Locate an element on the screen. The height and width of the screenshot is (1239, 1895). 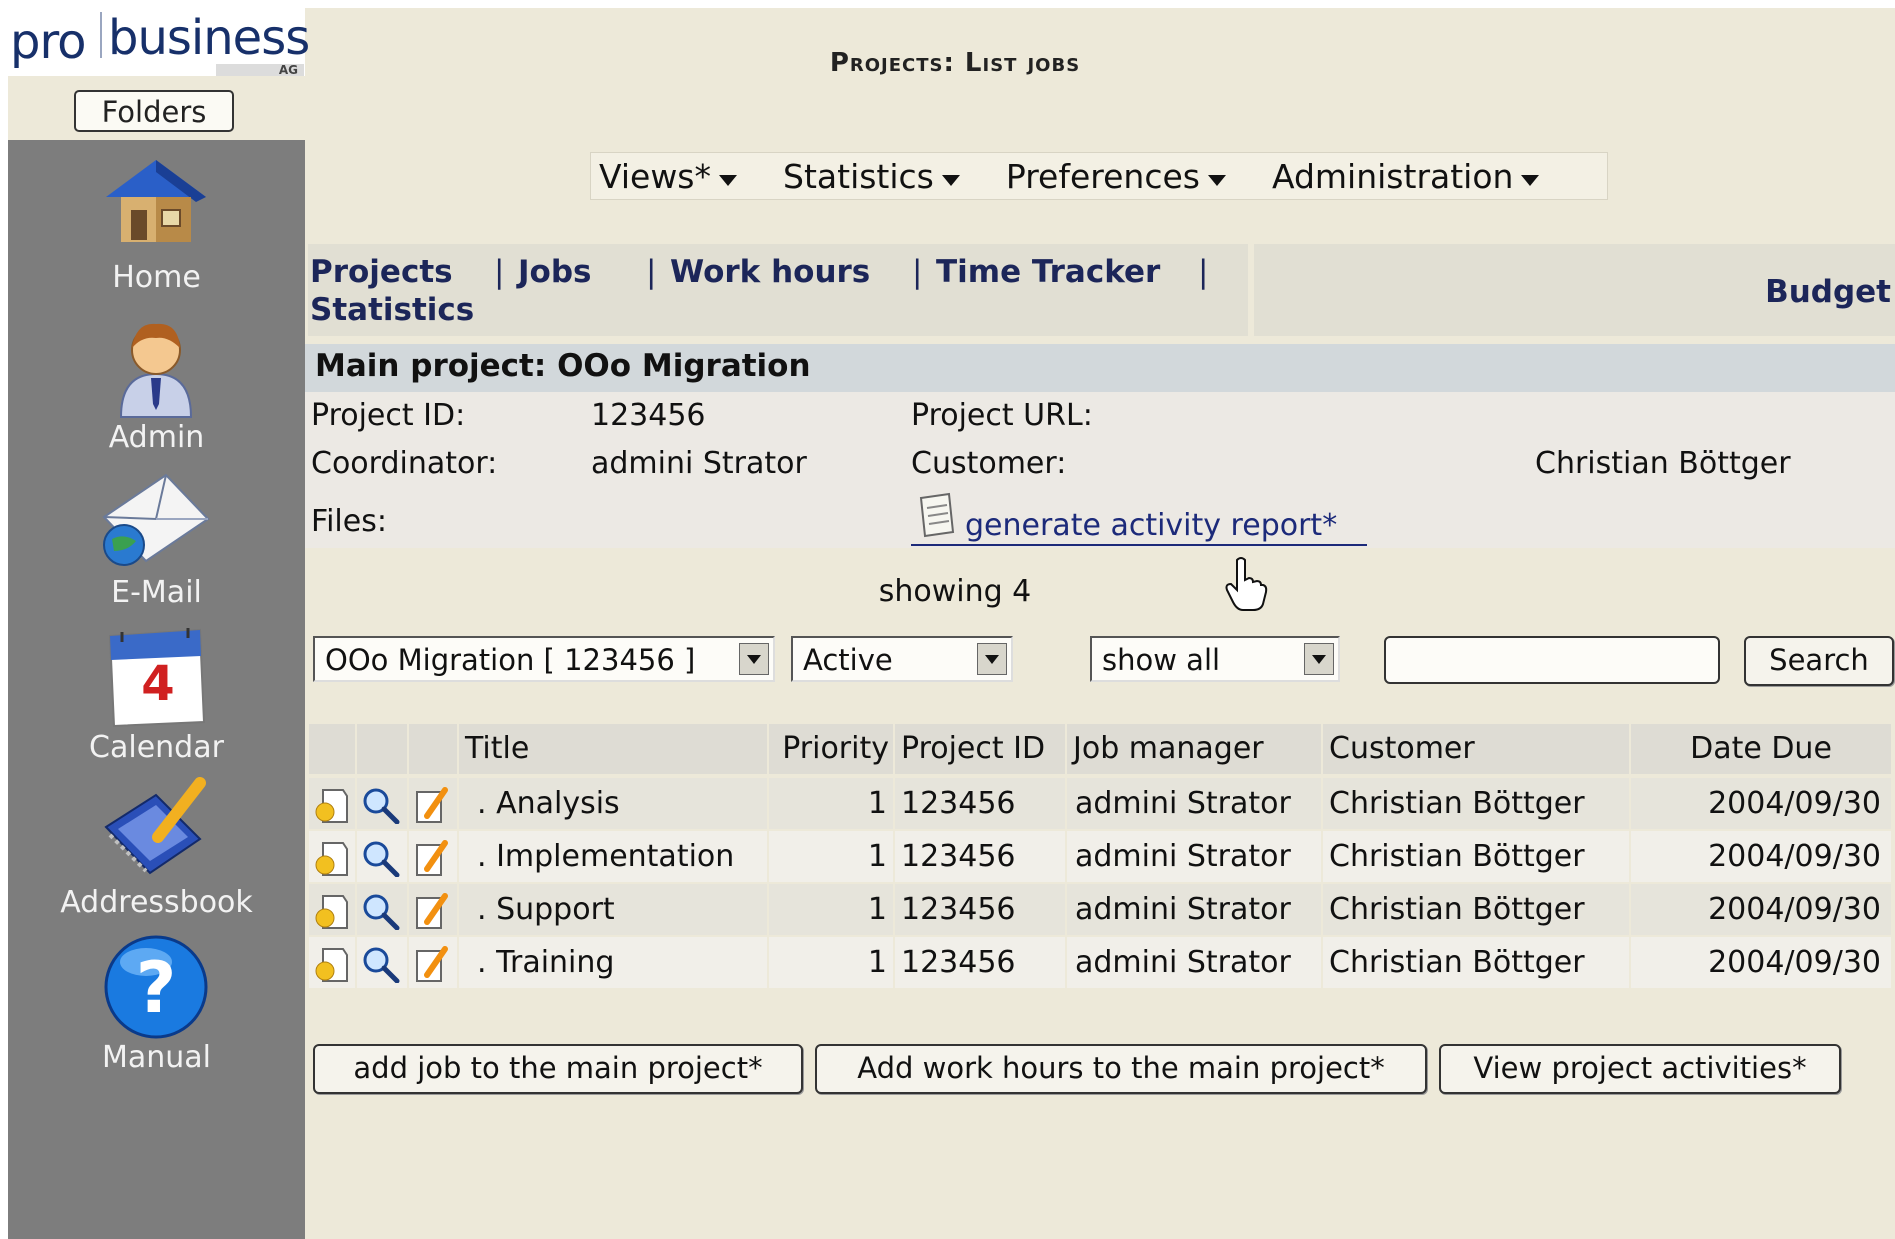
customer-value: Christian Böttger is located at coordinates (1663, 463).